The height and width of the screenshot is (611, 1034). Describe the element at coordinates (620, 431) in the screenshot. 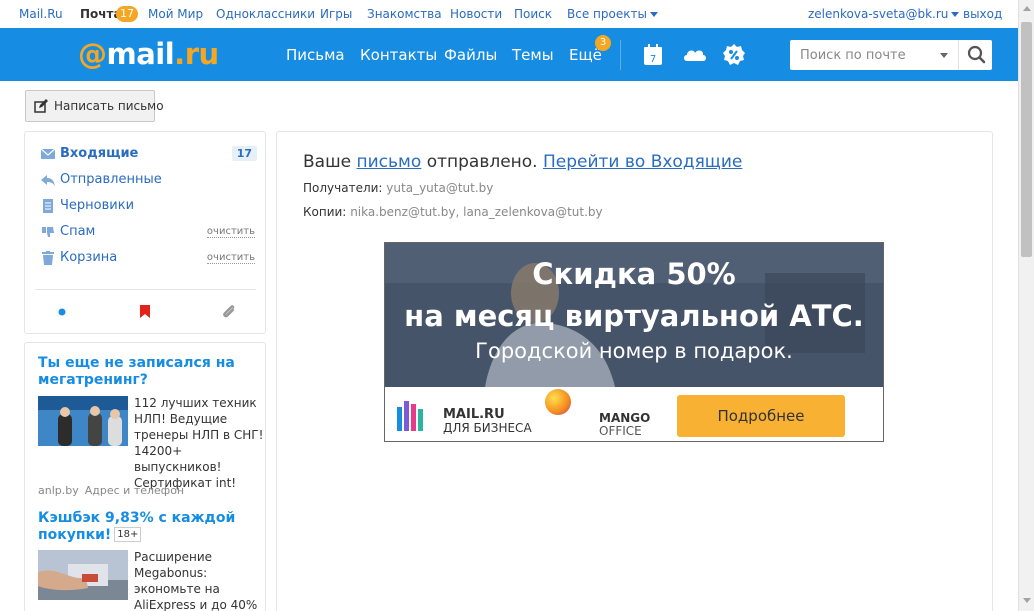

I see `brand-mango-sub: OFFICE` at that location.